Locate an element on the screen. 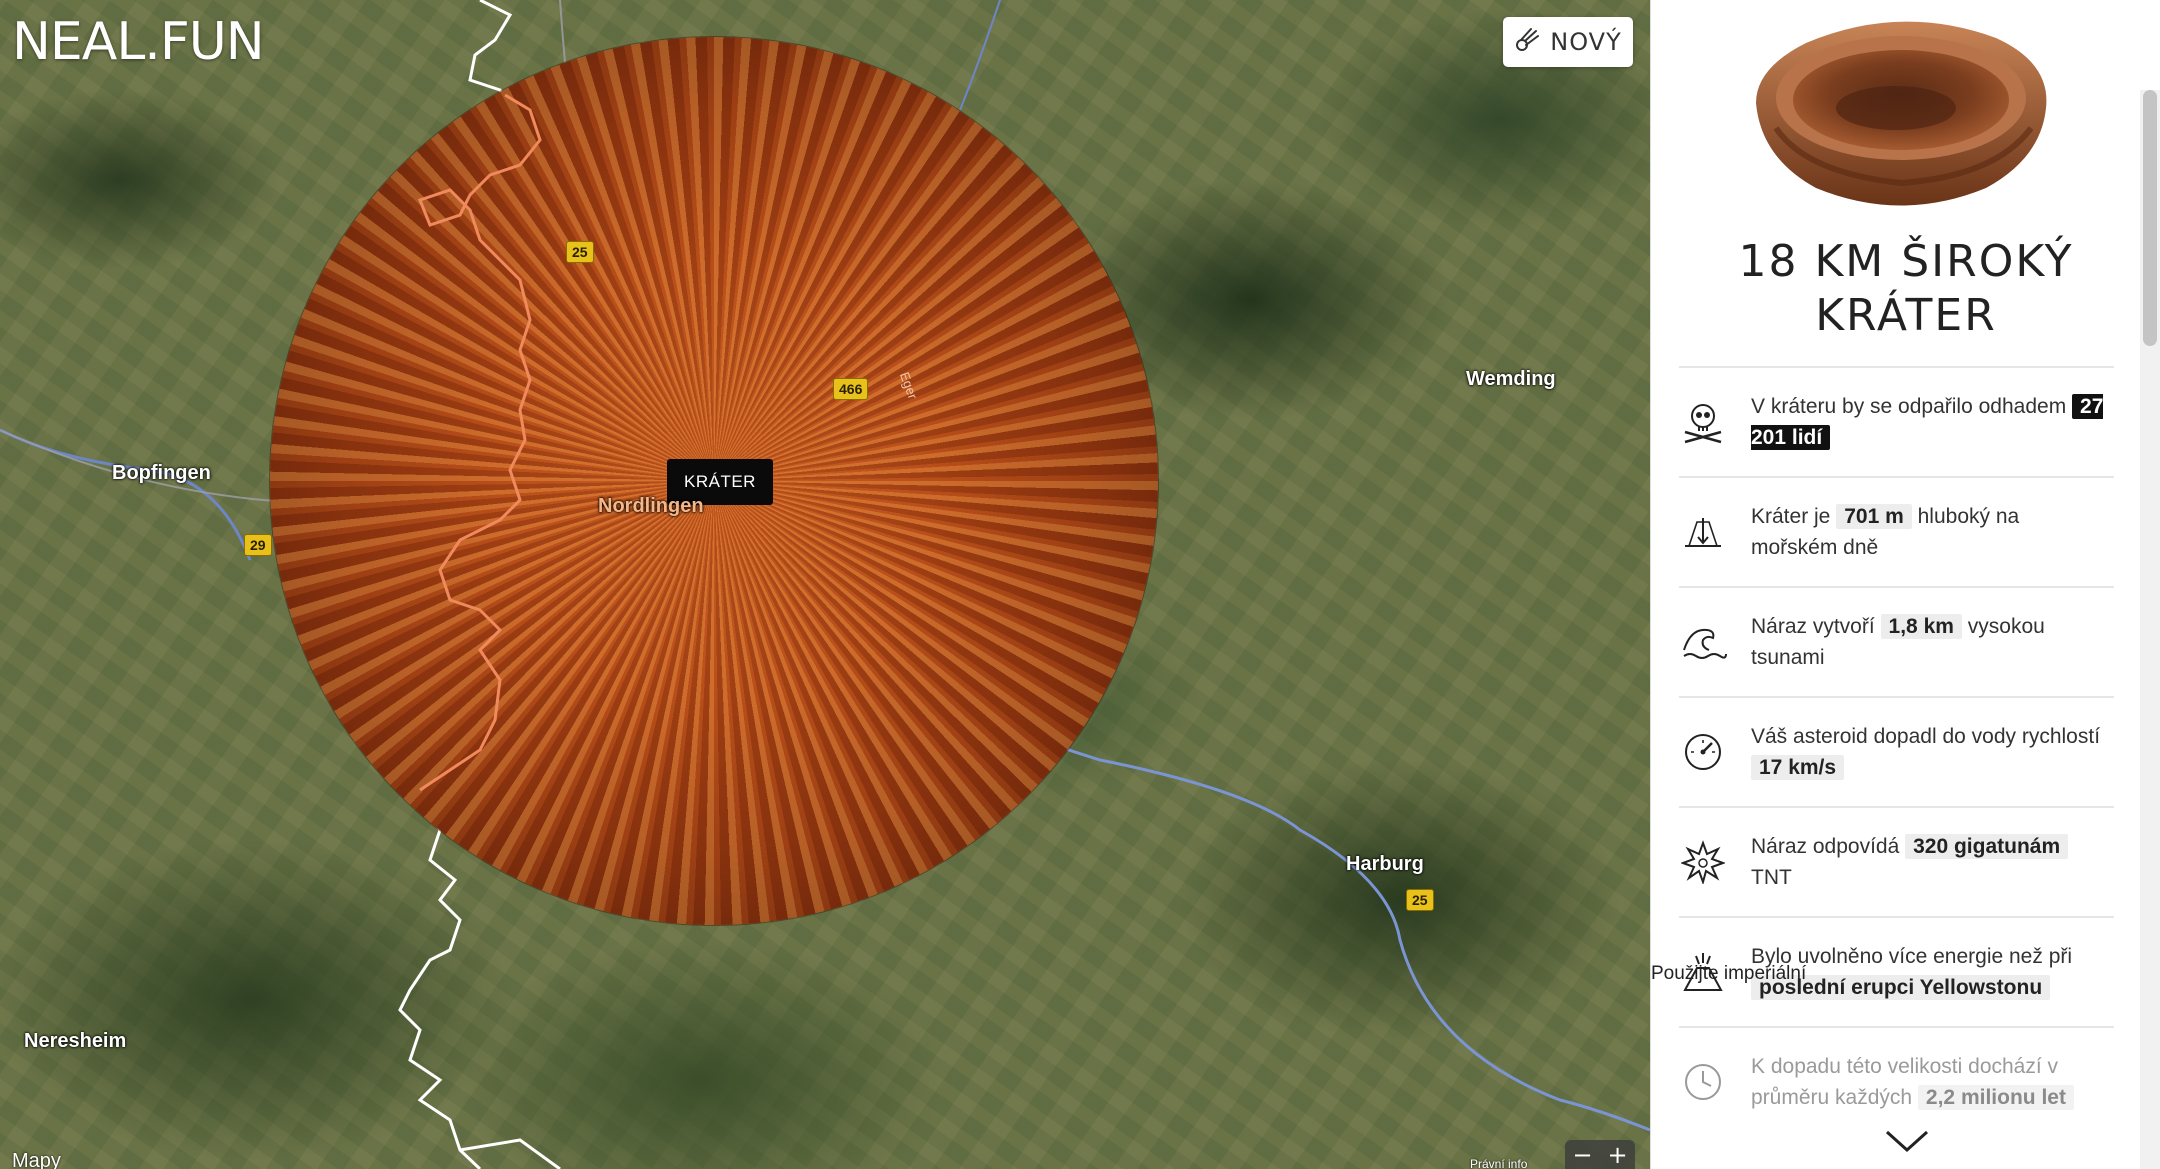  new-button-label: NOVÝ is located at coordinates (1586, 42).